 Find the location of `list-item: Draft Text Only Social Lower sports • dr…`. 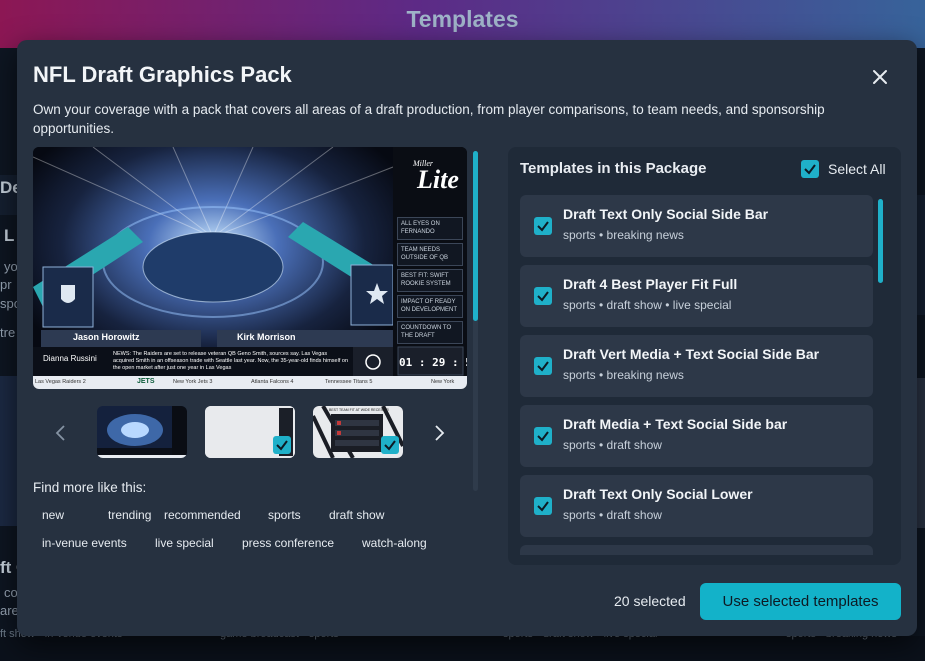

list-item: Draft Text Only Social Lower sports • dr… is located at coordinates (696, 506).